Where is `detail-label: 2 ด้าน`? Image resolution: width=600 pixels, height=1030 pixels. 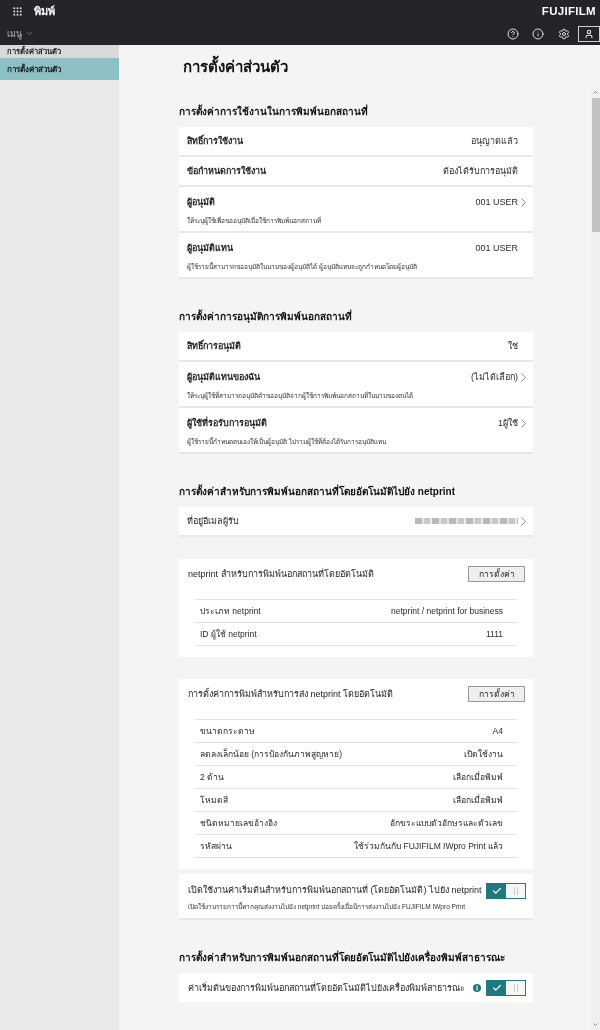
detail-label: 2 ด้าน is located at coordinates (212, 777).